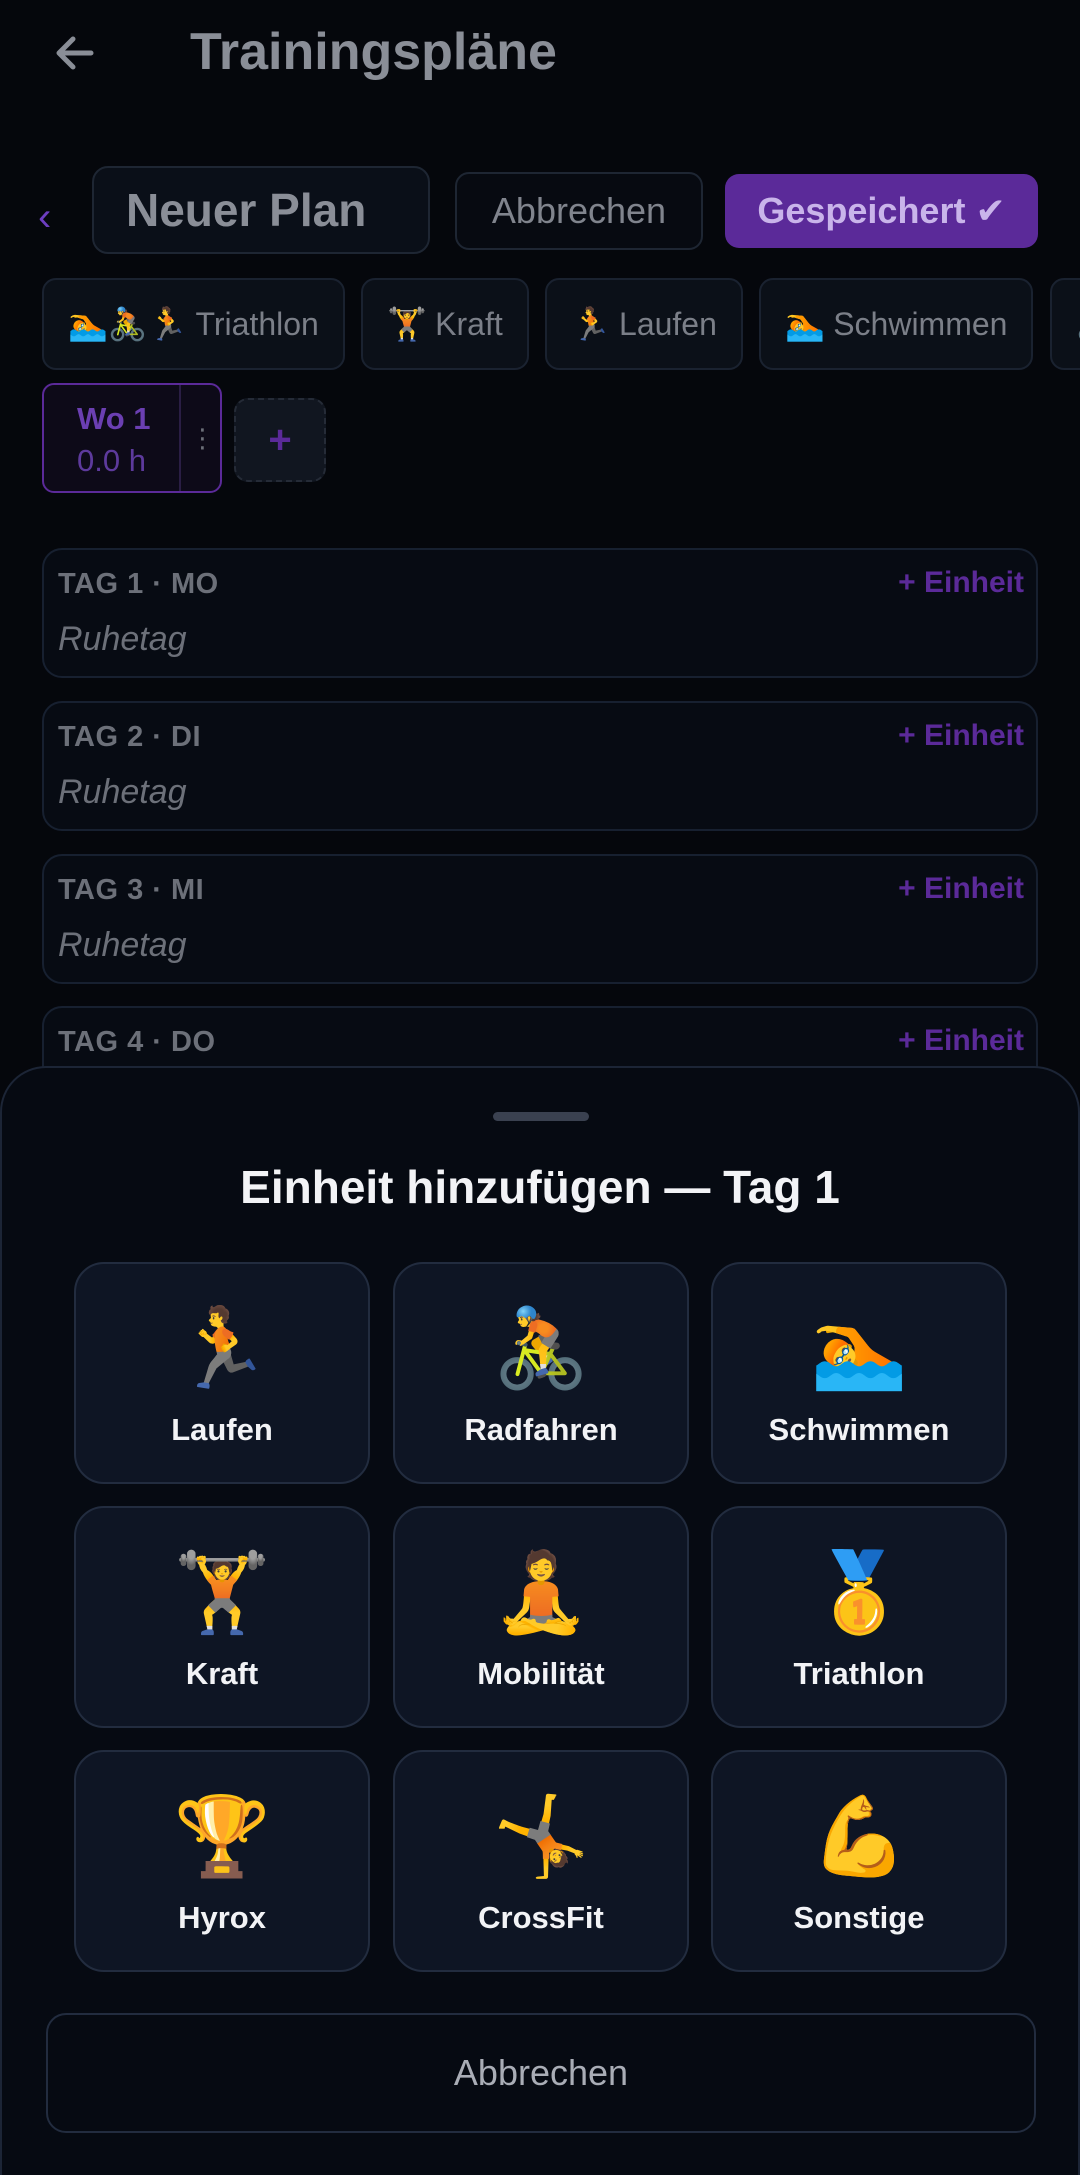  What do you see at coordinates (859, 1592) in the screenshot?
I see `medal-icon: 🥇` at bounding box center [859, 1592].